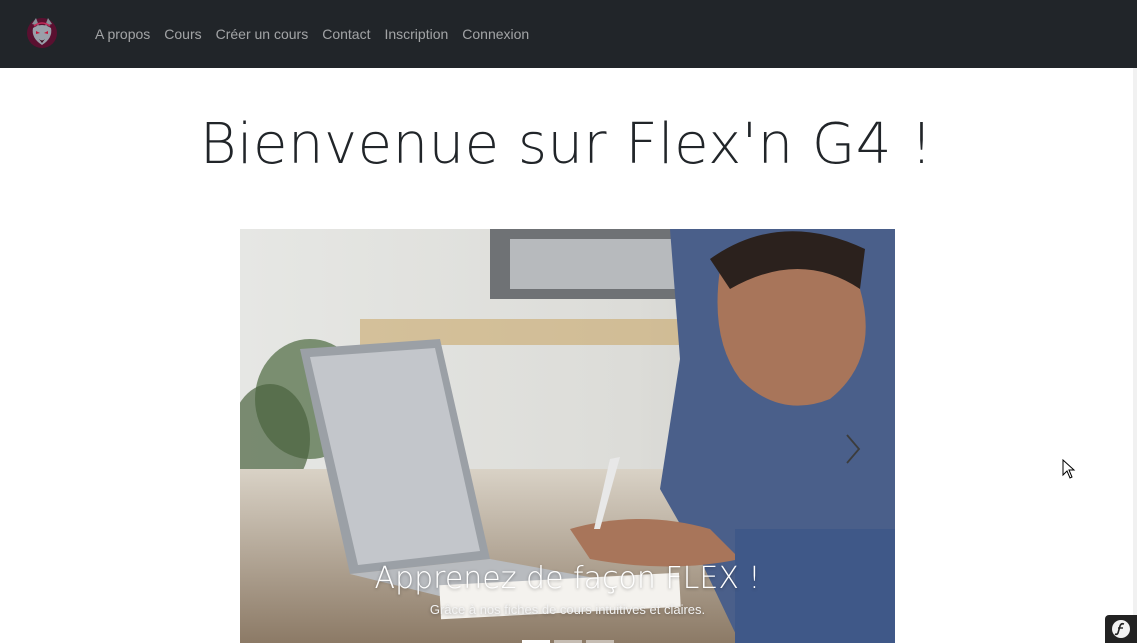 The height and width of the screenshot is (643, 1137). I want to click on mouse-cursor-icon, so click(1069, 469).